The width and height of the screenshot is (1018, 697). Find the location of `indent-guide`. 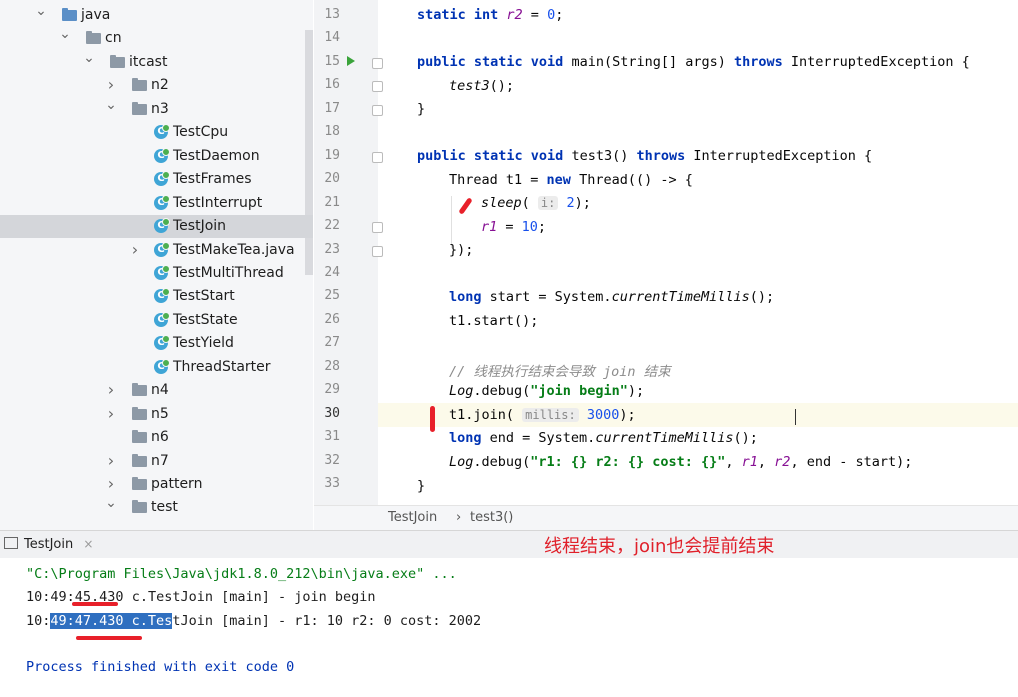

indent-guide is located at coordinates (451, 222).